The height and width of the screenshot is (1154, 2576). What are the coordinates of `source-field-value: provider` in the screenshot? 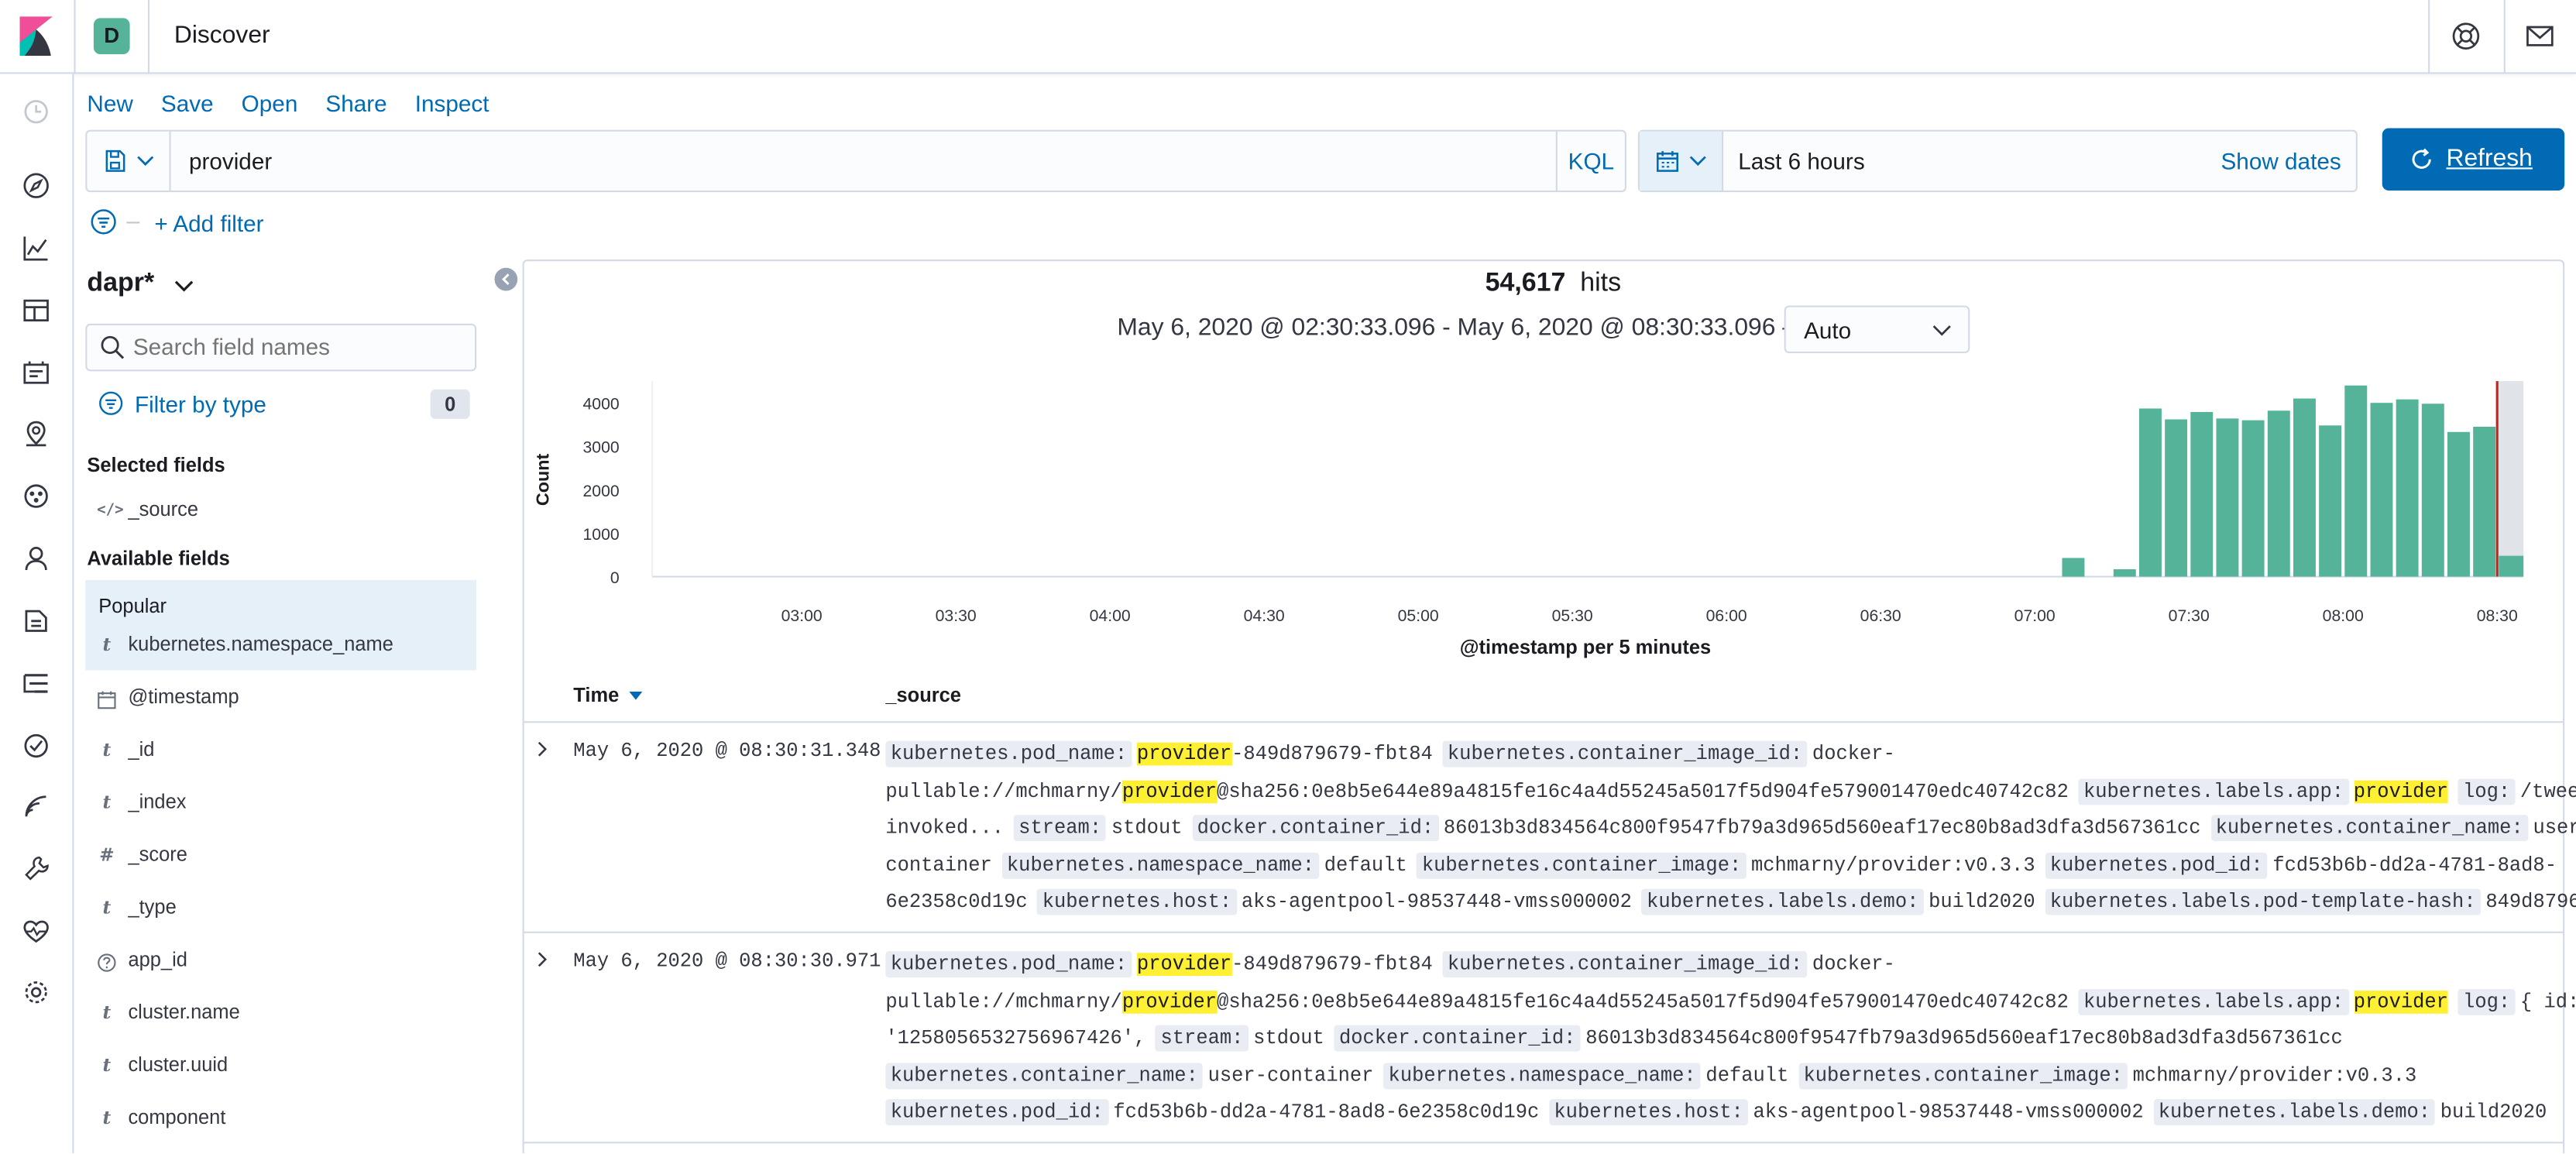 It's located at (2400, 791).